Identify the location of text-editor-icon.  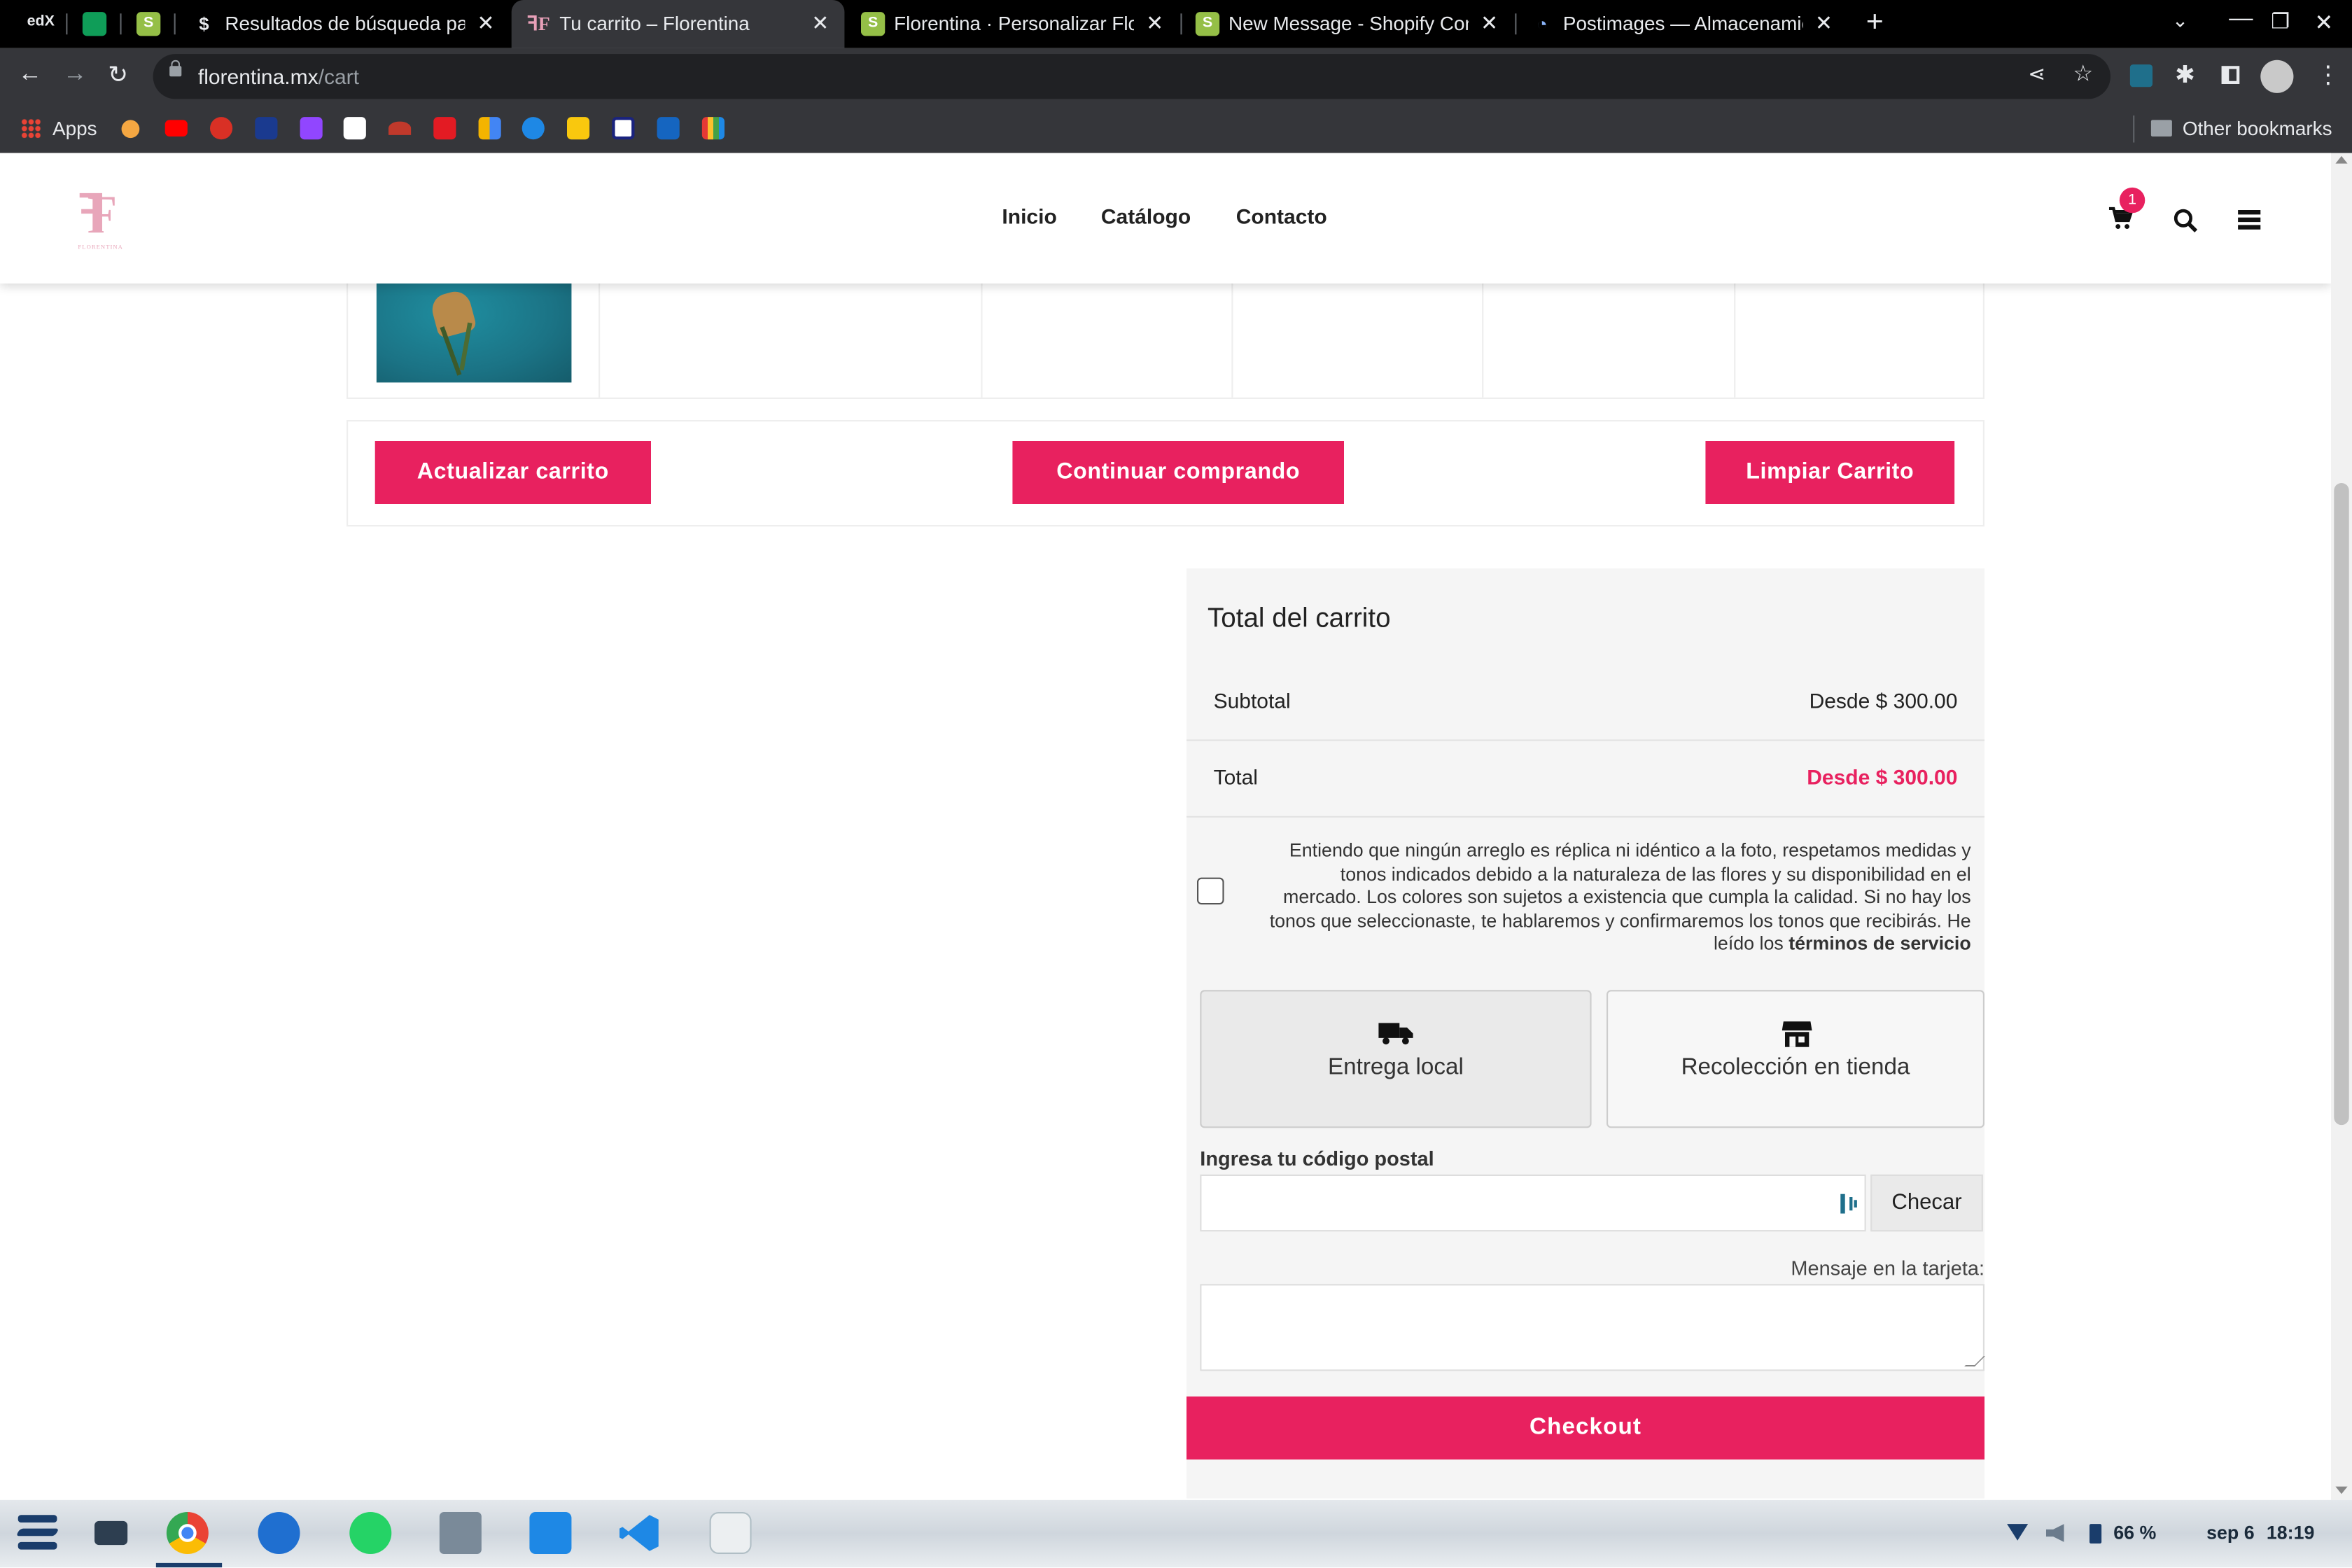
(730, 1533).